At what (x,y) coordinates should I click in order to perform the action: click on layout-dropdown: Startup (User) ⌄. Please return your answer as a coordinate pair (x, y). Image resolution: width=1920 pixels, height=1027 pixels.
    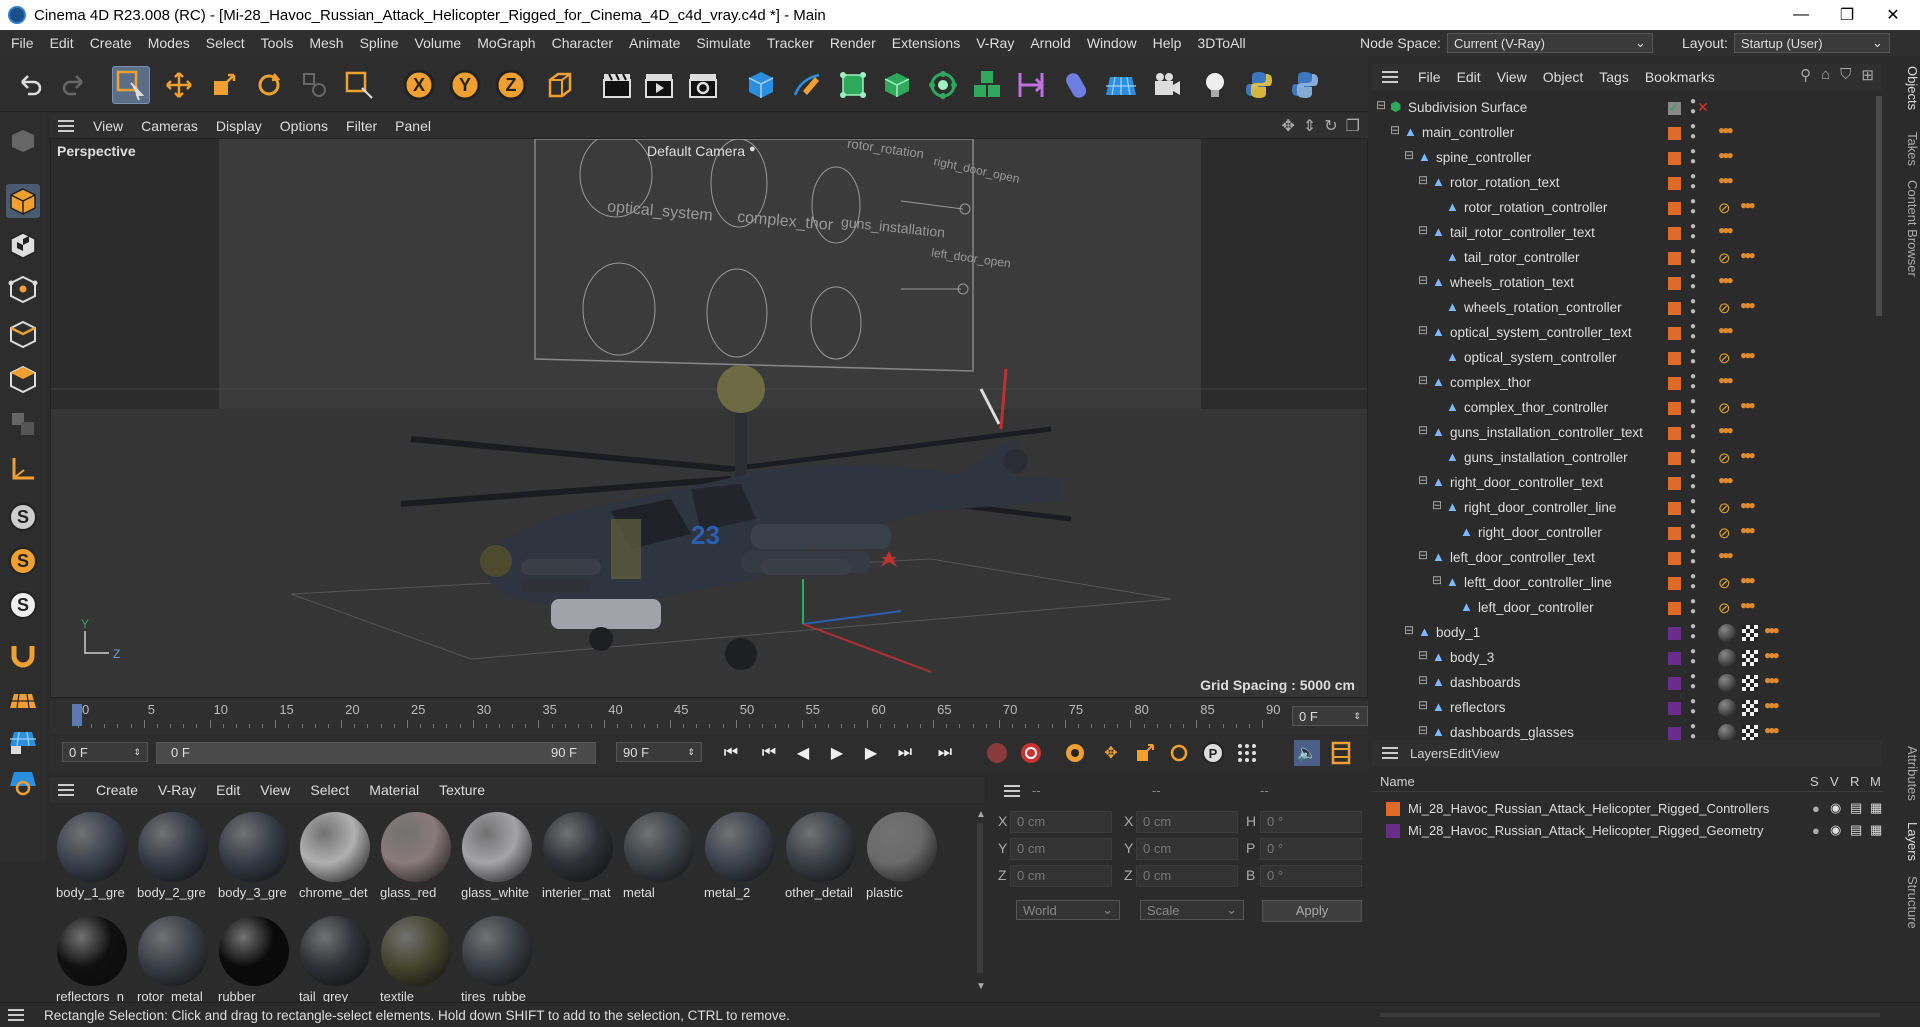
    Looking at the image, I should click on (1811, 43).